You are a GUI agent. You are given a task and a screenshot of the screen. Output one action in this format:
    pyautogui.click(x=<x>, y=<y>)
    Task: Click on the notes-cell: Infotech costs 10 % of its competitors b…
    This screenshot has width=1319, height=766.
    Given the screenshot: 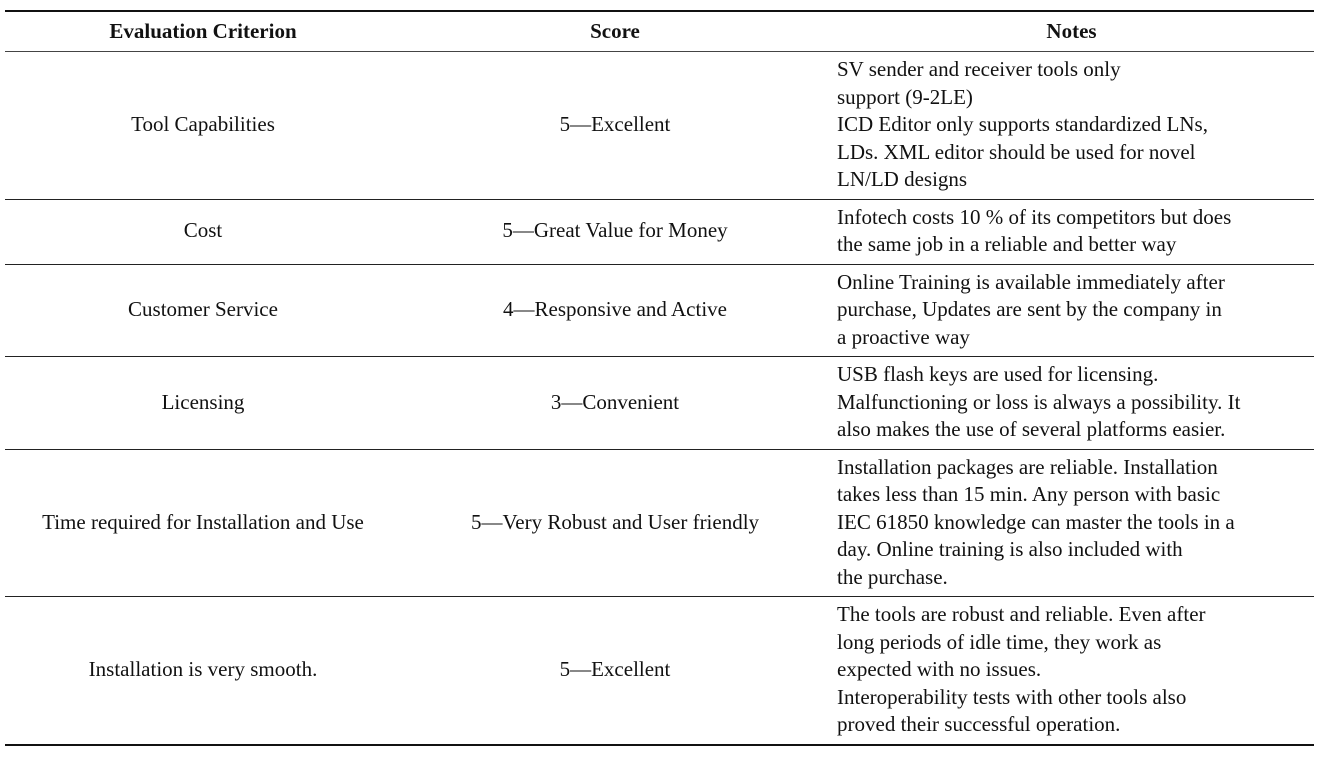 What is the action you would take?
    pyautogui.click(x=1071, y=231)
    